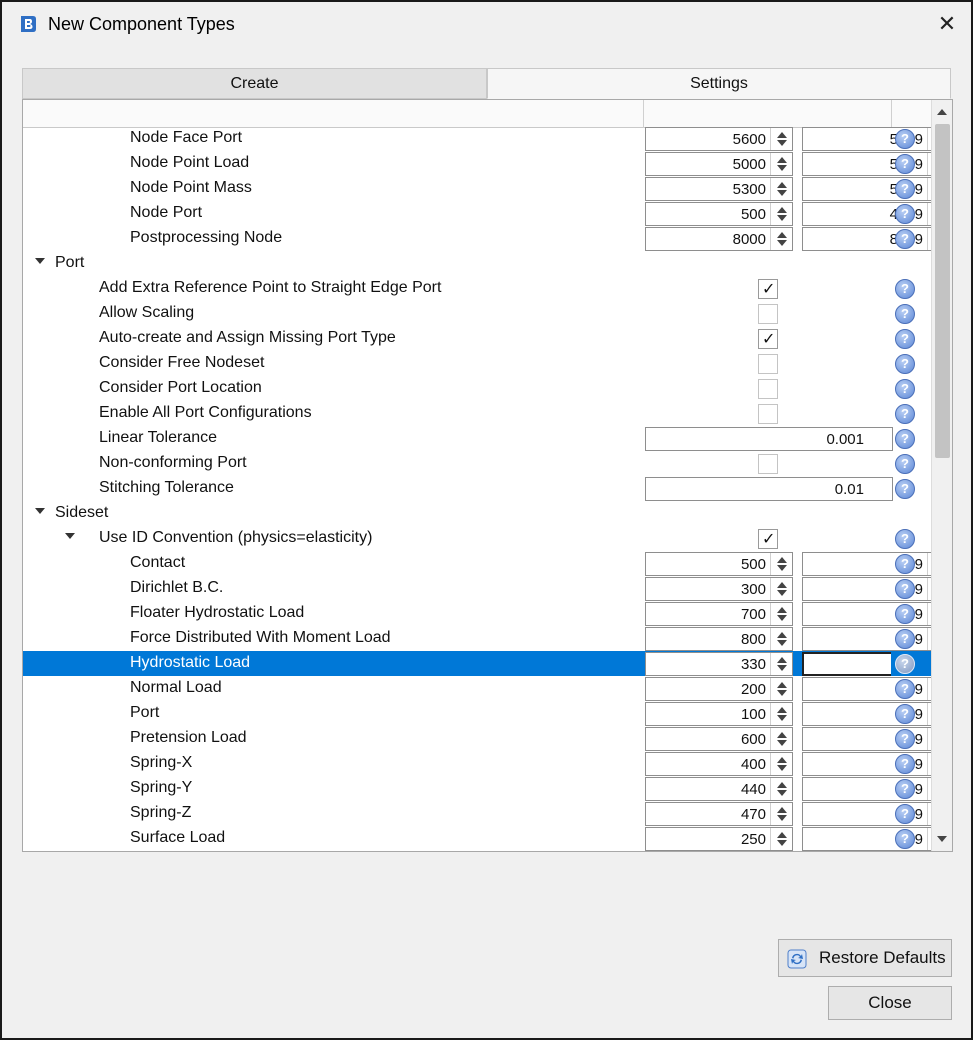 The width and height of the screenshot is (973, 1040). What do you see at coordinates (719, 839) in the screenshot?
I see `range-min-spinbox: 250` at bounding box center [719, 839].